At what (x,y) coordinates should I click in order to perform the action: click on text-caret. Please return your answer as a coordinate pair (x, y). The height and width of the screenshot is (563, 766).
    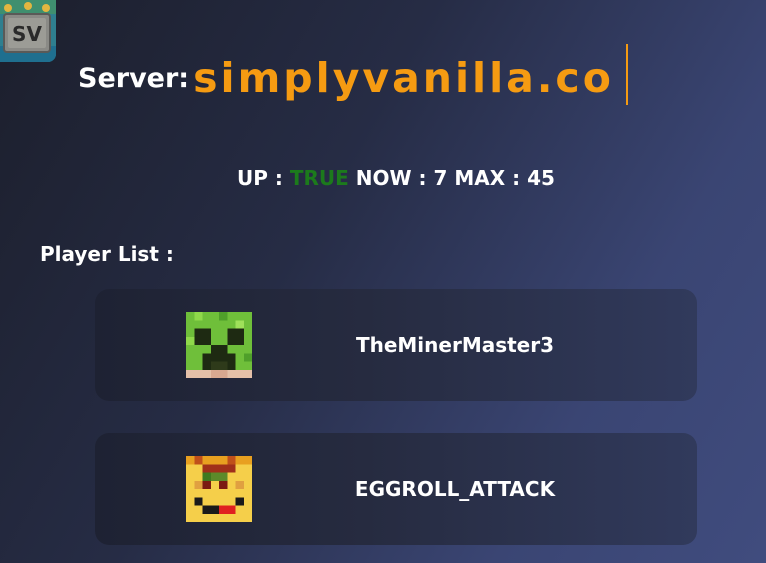
    Looking at the image, I should click on (627, 74).